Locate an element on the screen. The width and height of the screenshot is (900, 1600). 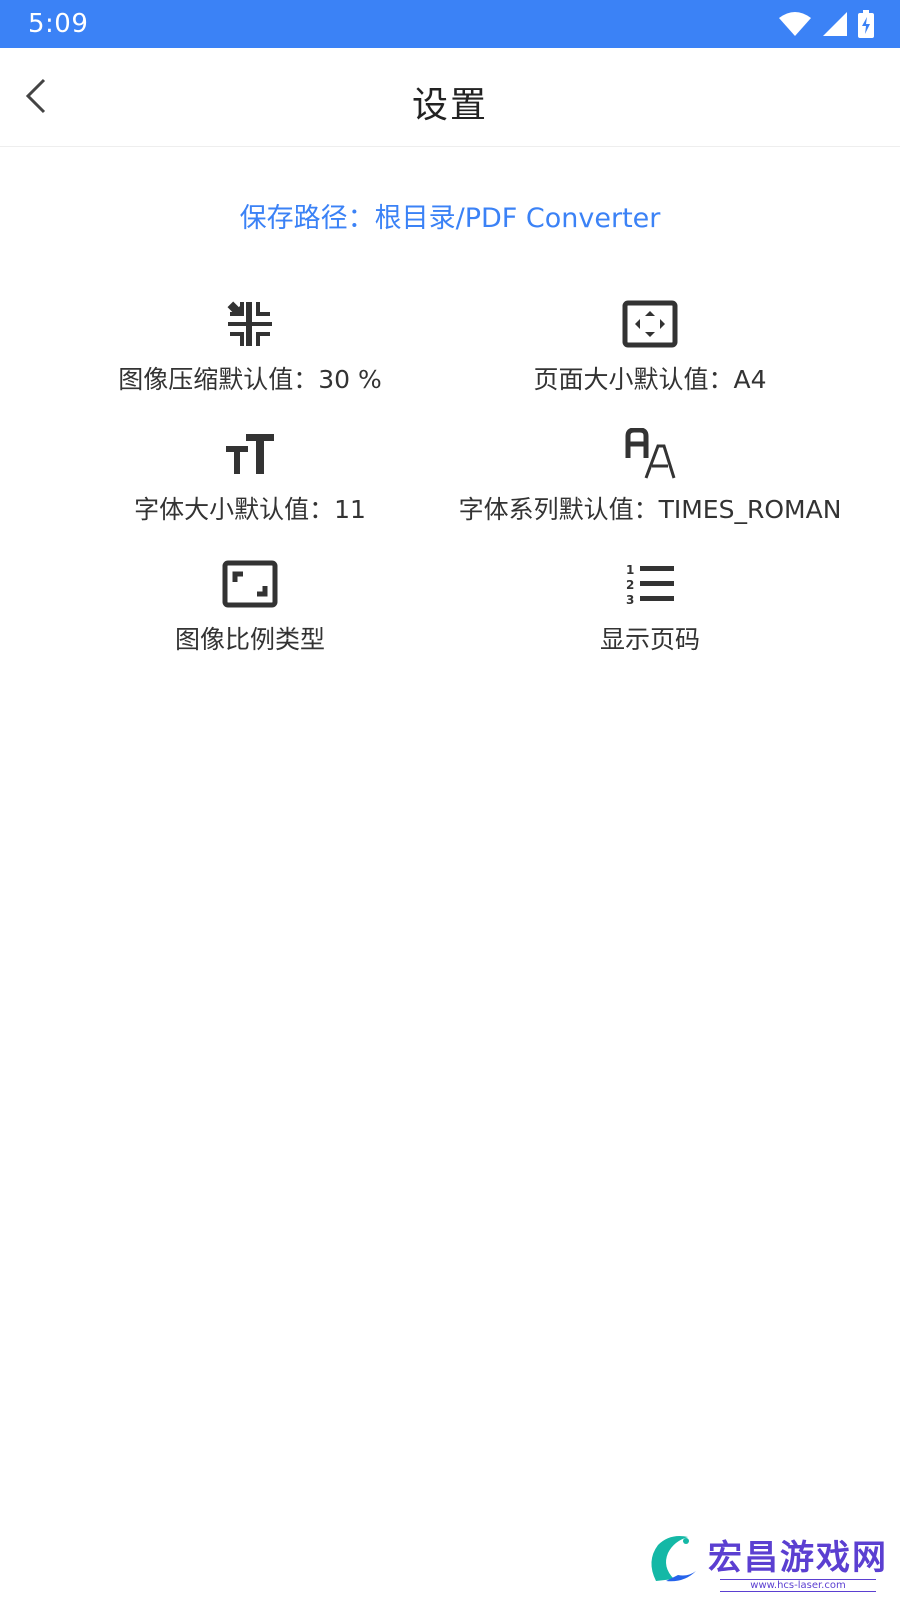
status-bar: 5:09 is located at coordinates (450, 24).